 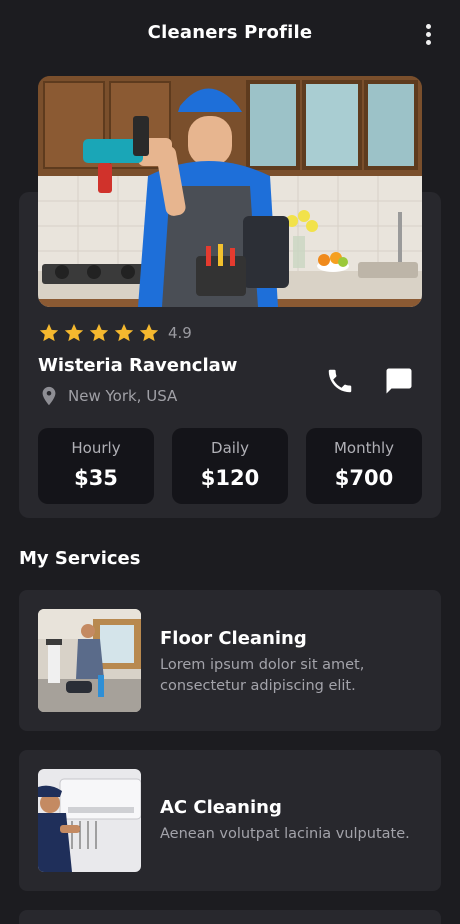 I want to click on floor-cleaning-photo, so click(x=89, y=660).